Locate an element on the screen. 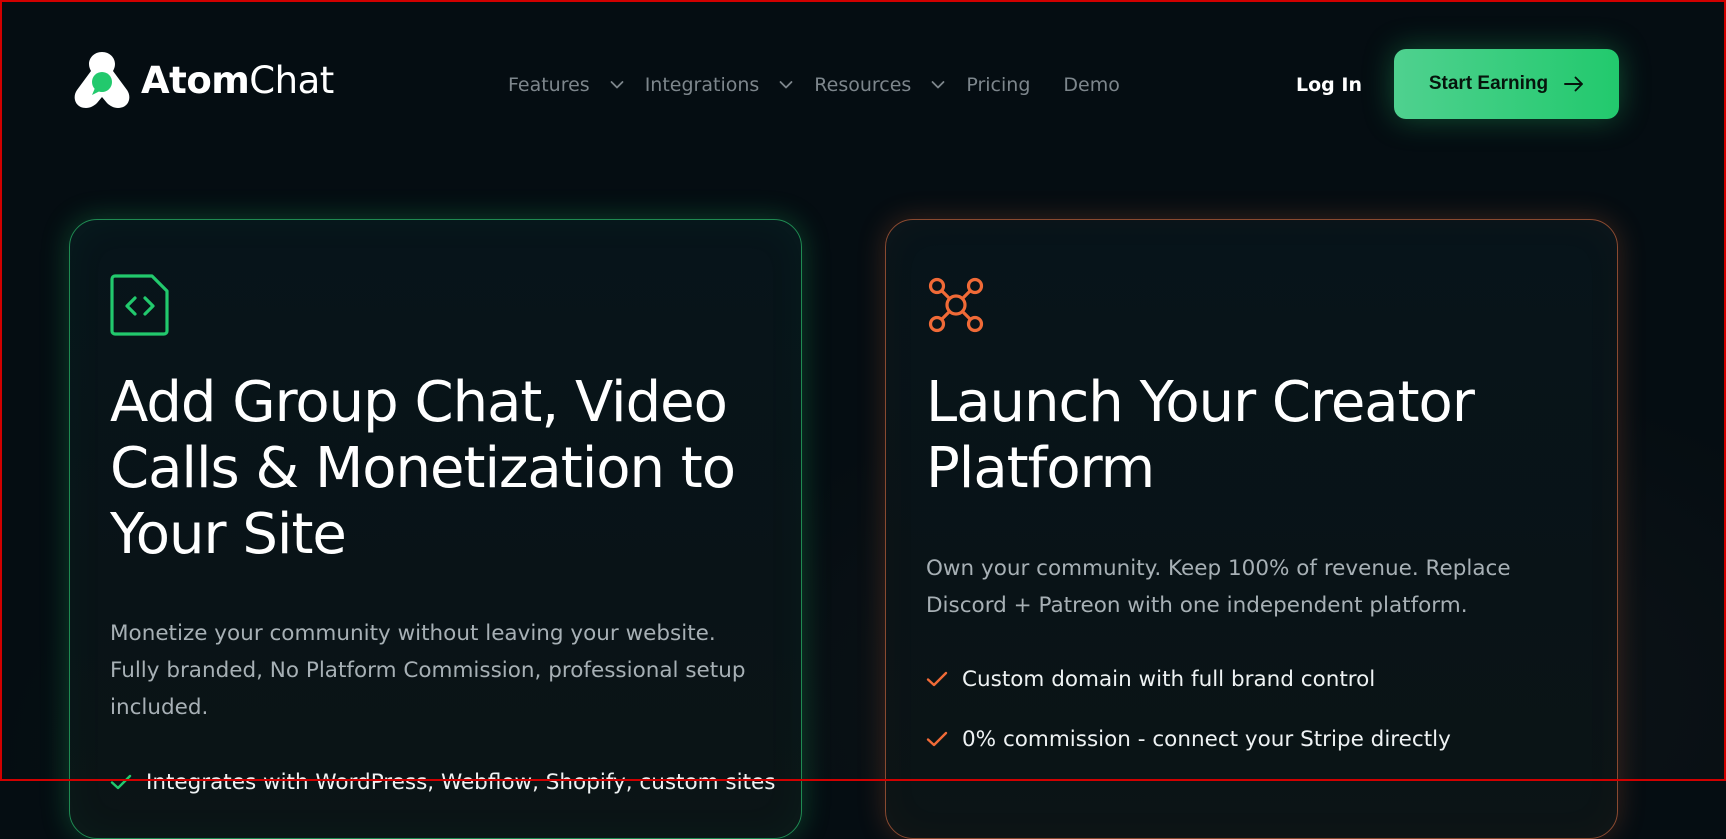 This screenshot has height=839, width=1726. feature-text: Custom domain with full brand control is located at coordinates (1169, 679).